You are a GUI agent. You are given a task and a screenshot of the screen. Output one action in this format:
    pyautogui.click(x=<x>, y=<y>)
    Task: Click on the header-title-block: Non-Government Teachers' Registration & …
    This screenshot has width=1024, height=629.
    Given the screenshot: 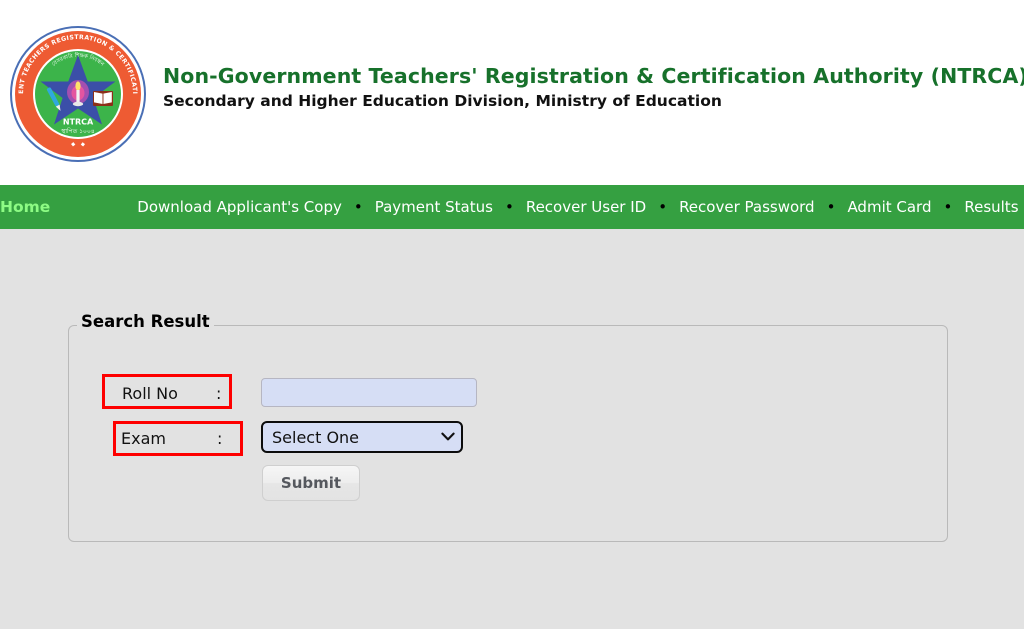 What is the action you would take?
    pyautogui.click(x=586, y=67)
    